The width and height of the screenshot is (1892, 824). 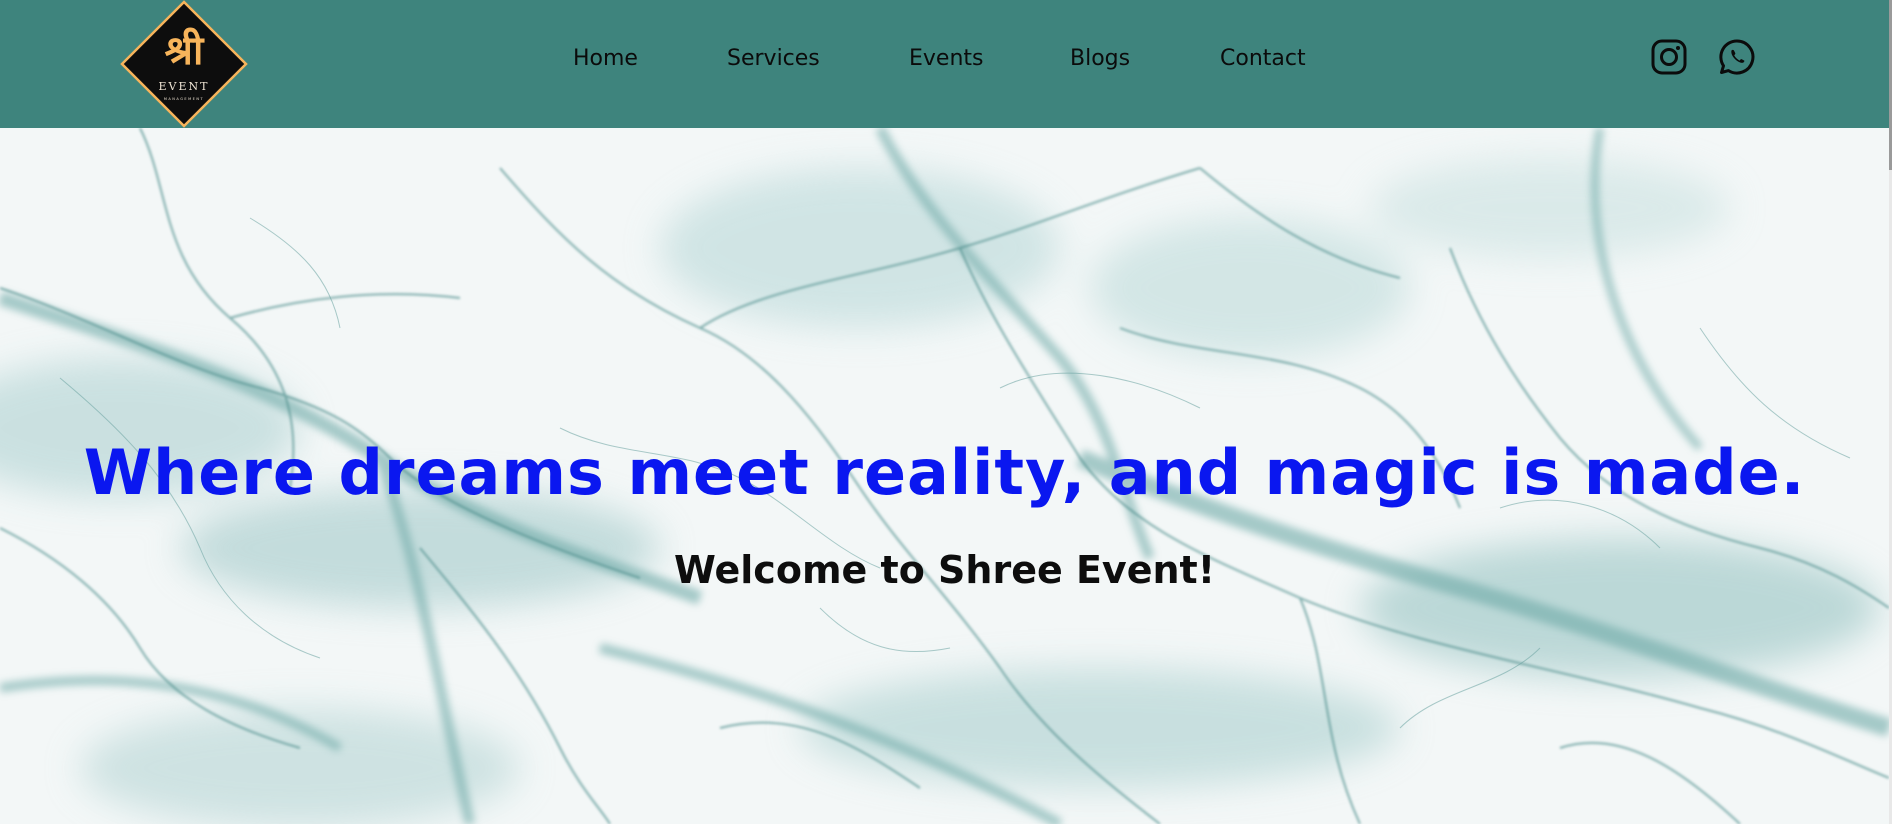 I want to click on nav-contact: Contact, so click(x=1263, y=58).